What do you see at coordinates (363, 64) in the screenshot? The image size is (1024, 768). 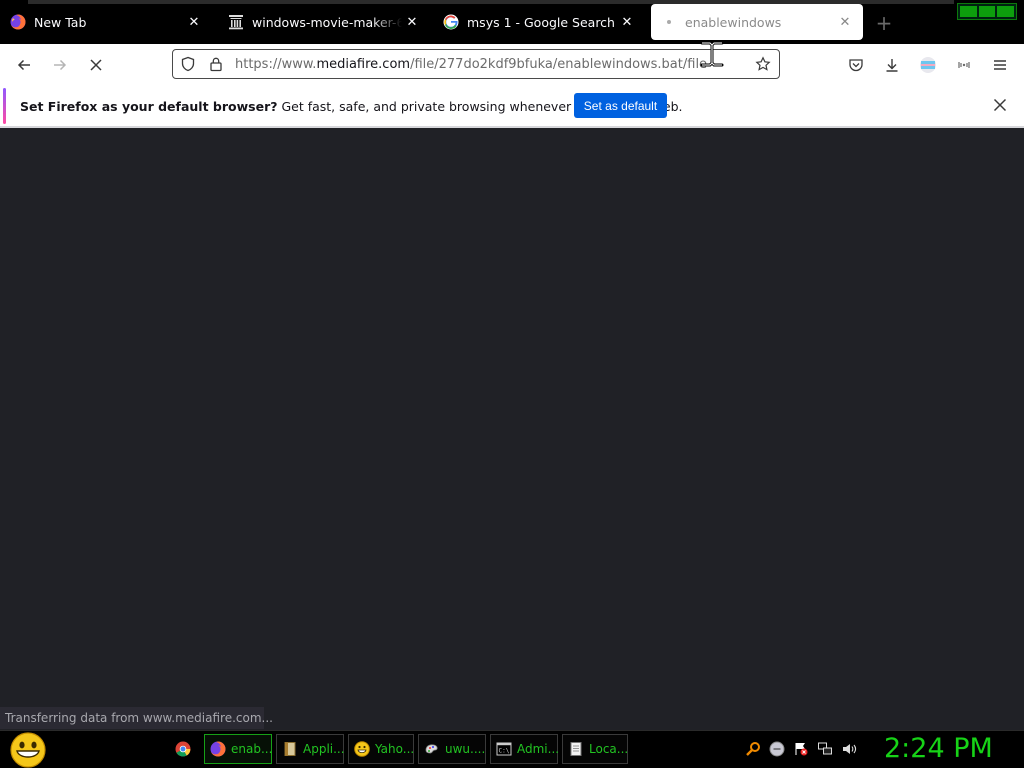 I see `url-domain: mediafire.com` at bounding box center [363, 64].